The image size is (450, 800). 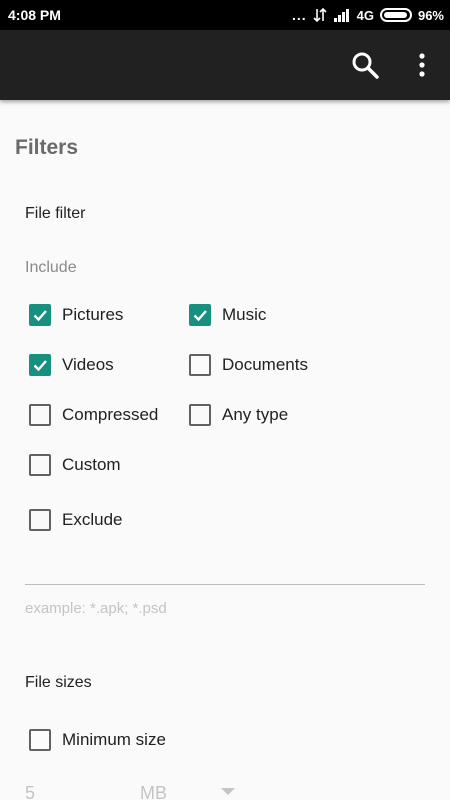 I want to click on checkbox-minimum-size: Minimum size, so click(x=97, y=740).